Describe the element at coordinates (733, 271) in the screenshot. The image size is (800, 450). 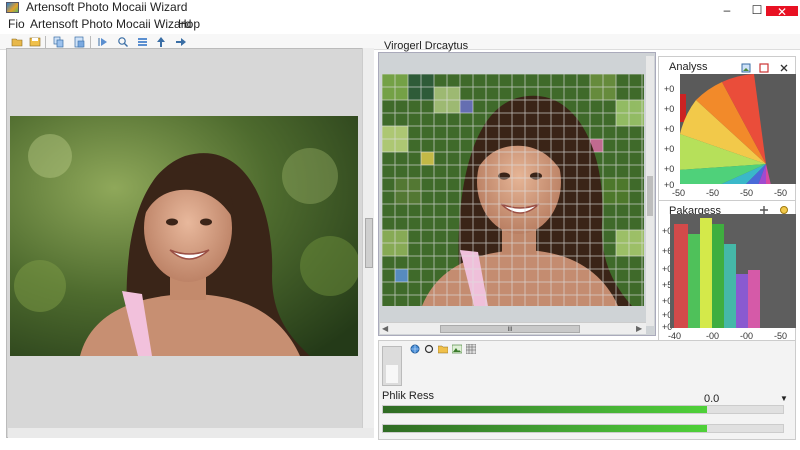
I see `histogram-chart` at that location.